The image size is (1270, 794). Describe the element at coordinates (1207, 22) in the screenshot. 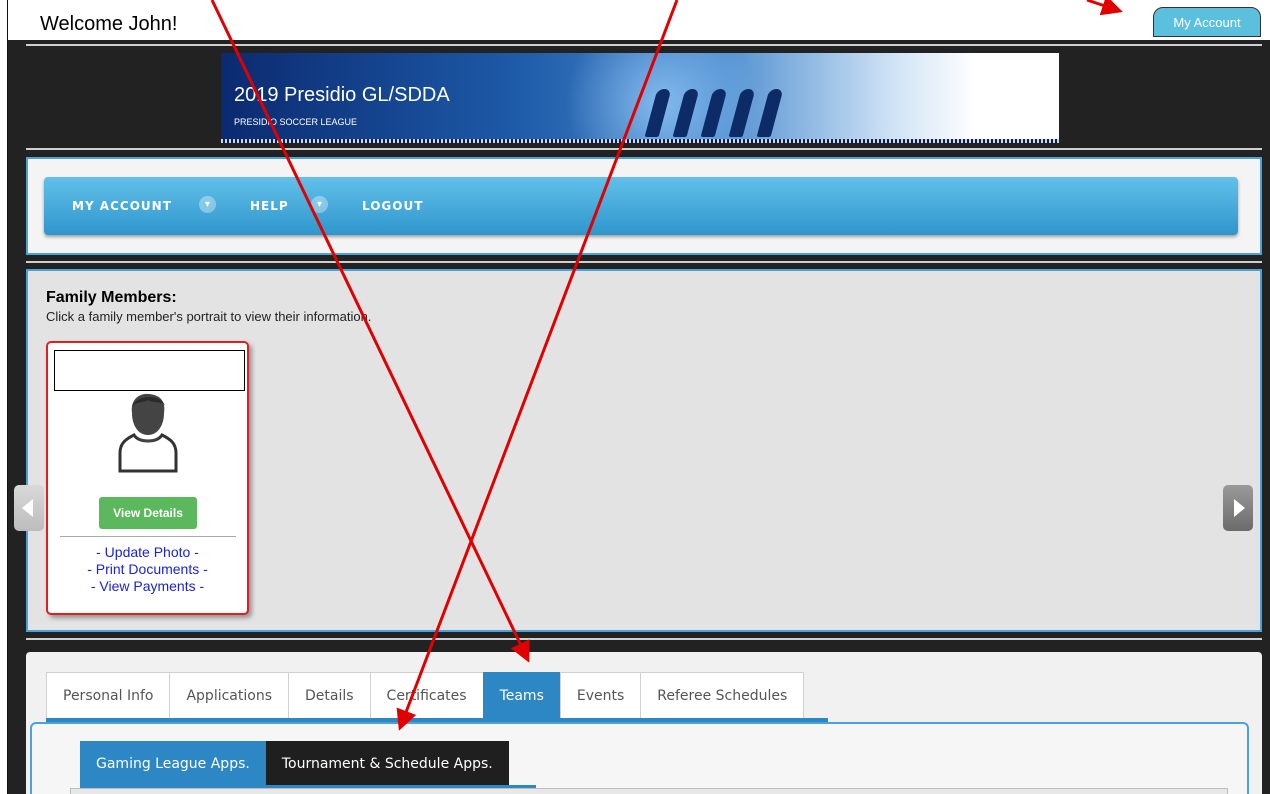

I see `my-account-button: My Account` at that location.